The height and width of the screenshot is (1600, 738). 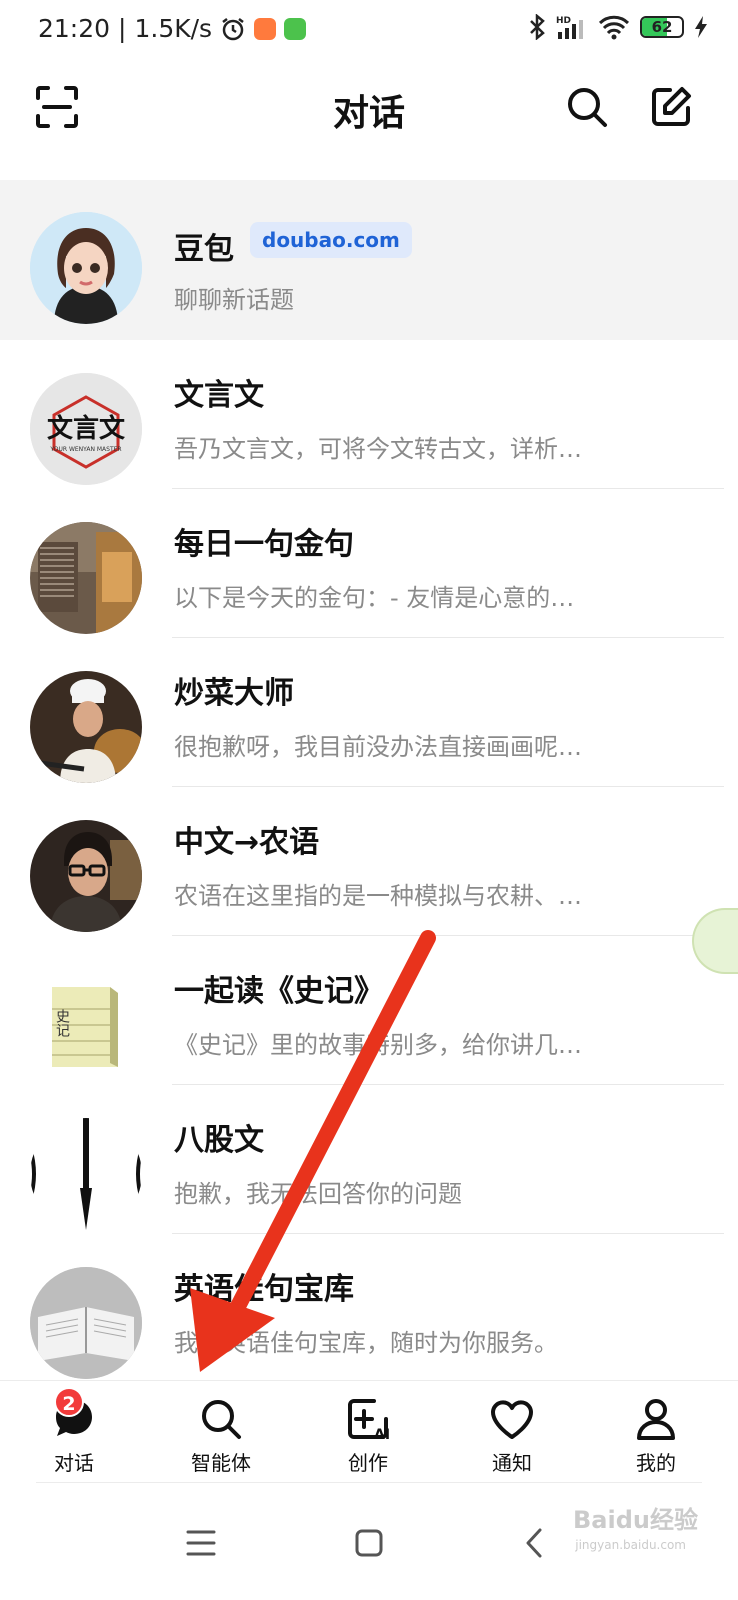 I want to click on avatar: 史记, so click(x=86, y=1025).